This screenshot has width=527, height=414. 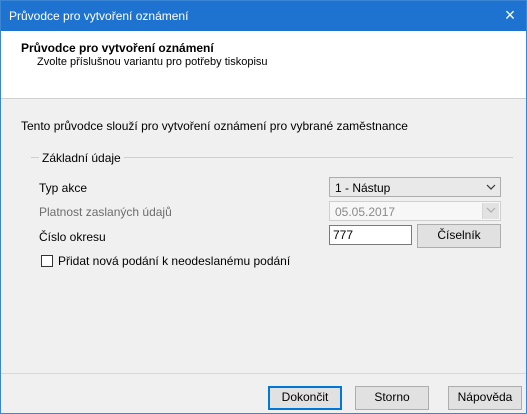 I want to click on platnost-label: Platnost zaslaných údajů, so click(x=105, y=212).